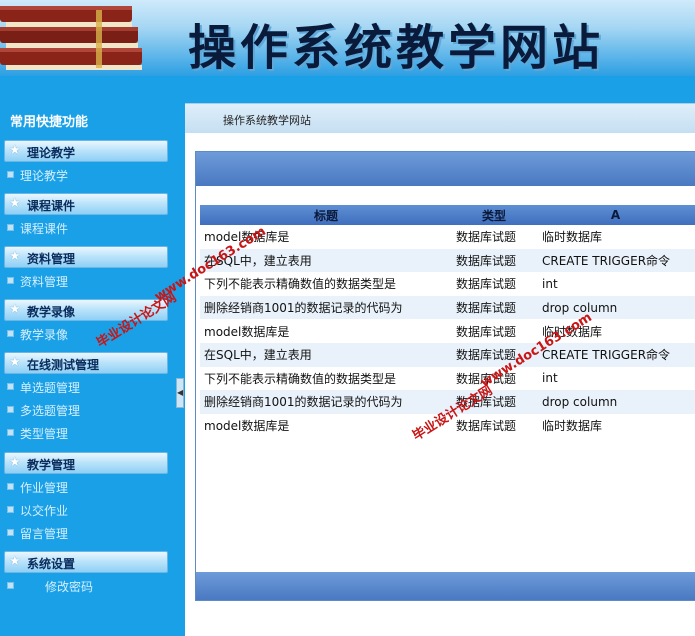  I want to click on arrow-left-icon: ◀, so click(180, 392).